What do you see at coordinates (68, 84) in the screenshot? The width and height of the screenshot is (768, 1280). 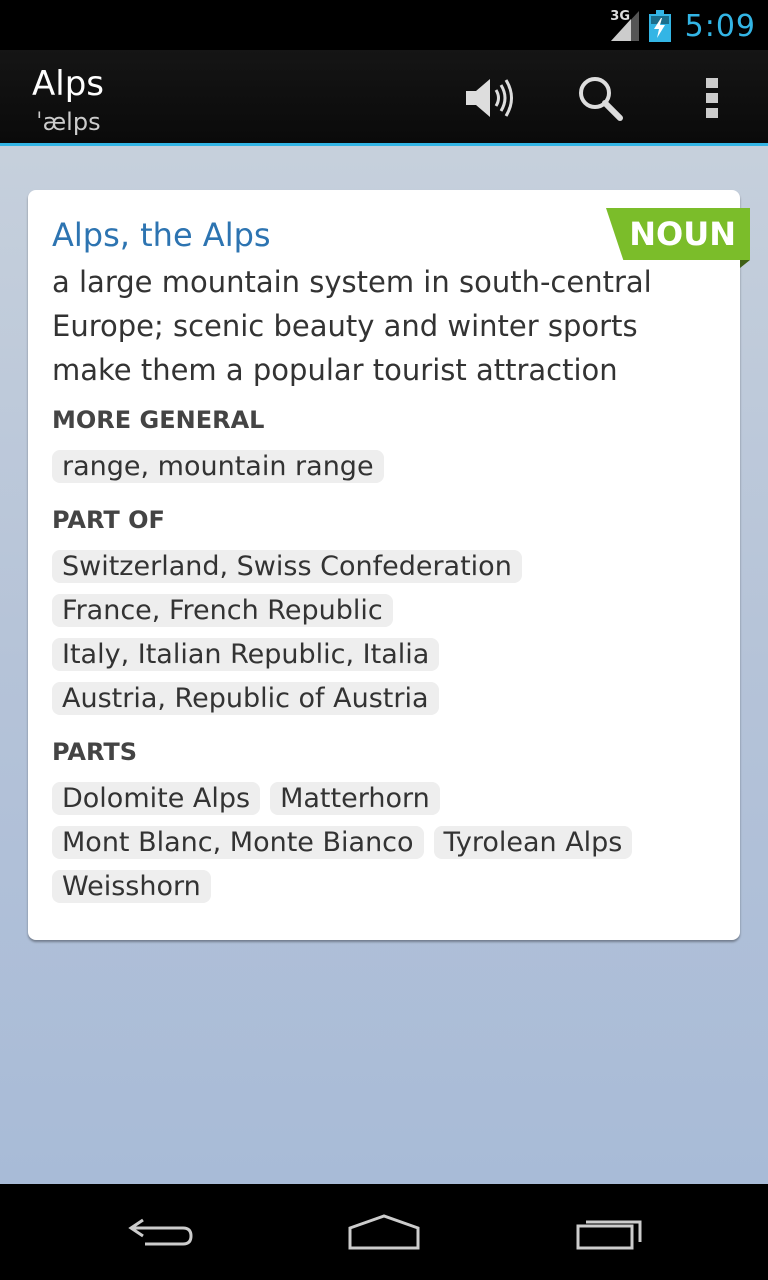 I see `page-title: Alps` at bounding box center [68, 84].